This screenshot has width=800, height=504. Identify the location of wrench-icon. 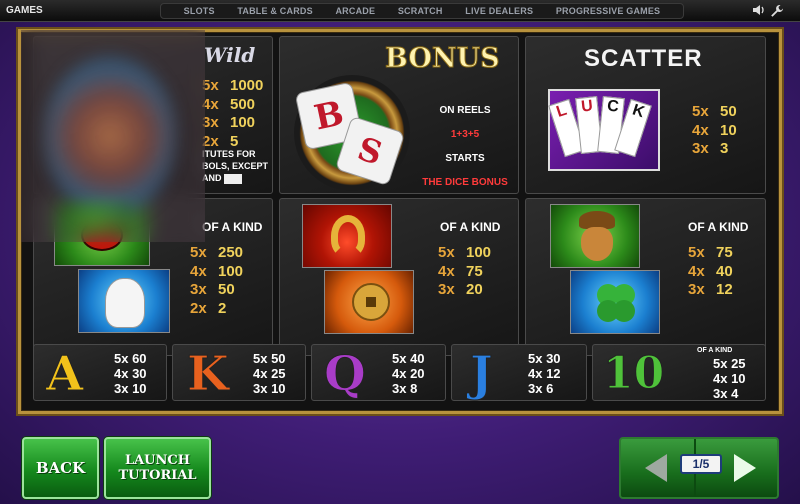
(777, 12).